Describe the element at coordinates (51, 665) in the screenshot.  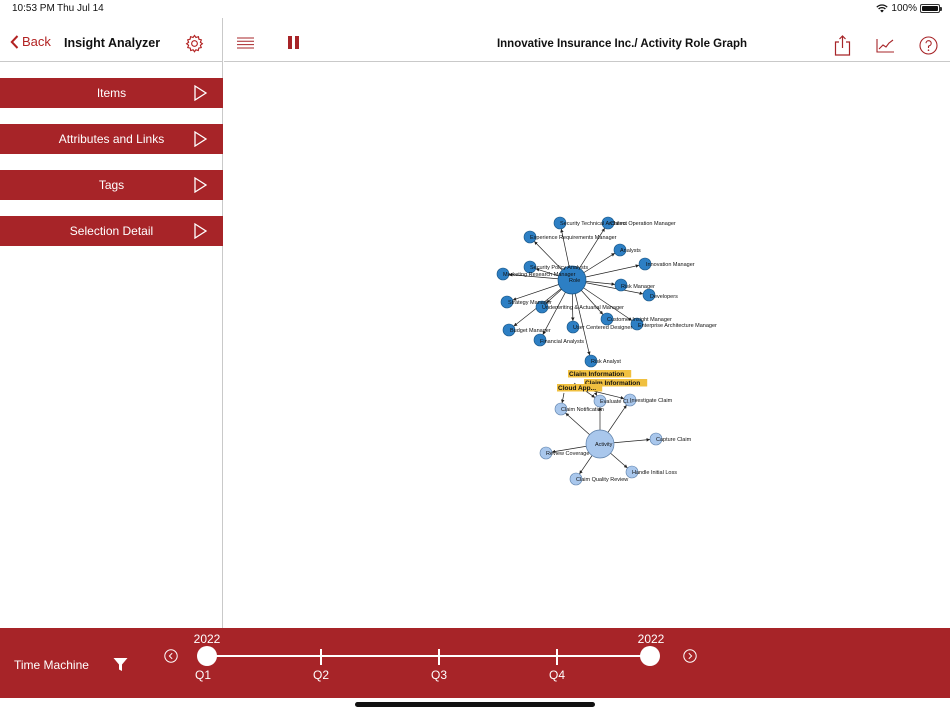
I see `time-machine-title: Time Machine` at that location.